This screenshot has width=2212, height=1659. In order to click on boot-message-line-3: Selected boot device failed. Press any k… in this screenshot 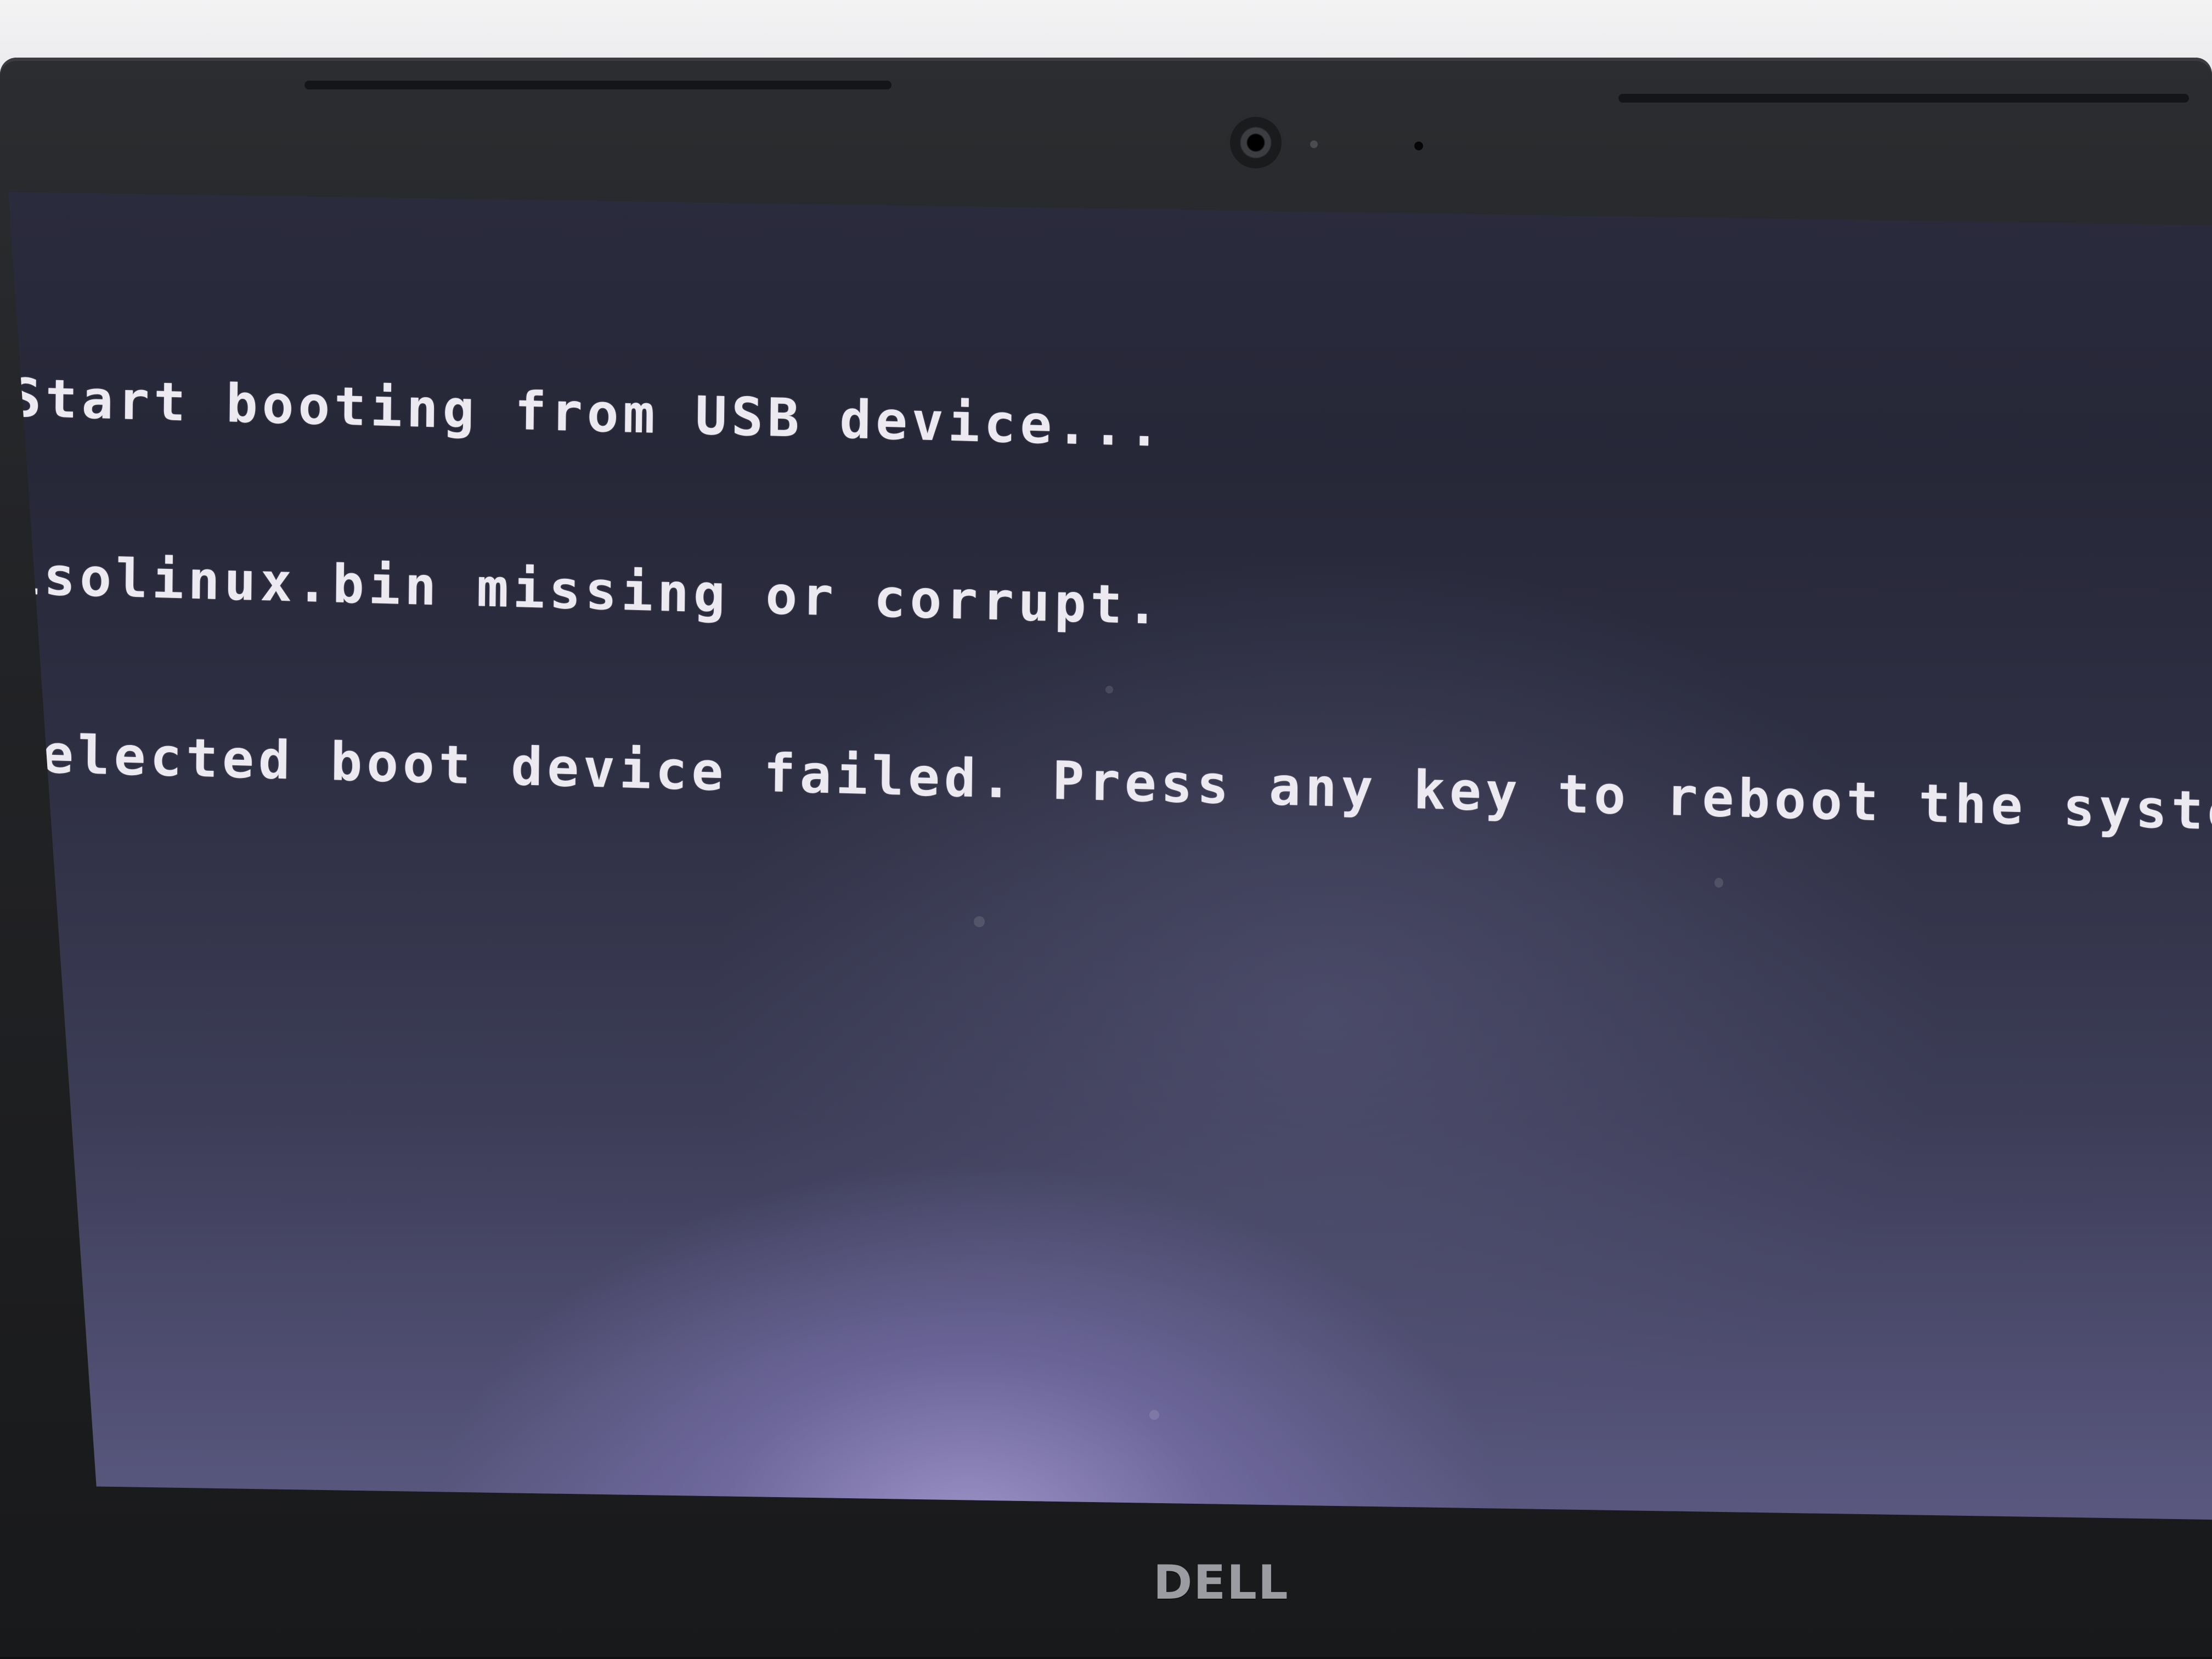, I will do `click(1110, 783)`.